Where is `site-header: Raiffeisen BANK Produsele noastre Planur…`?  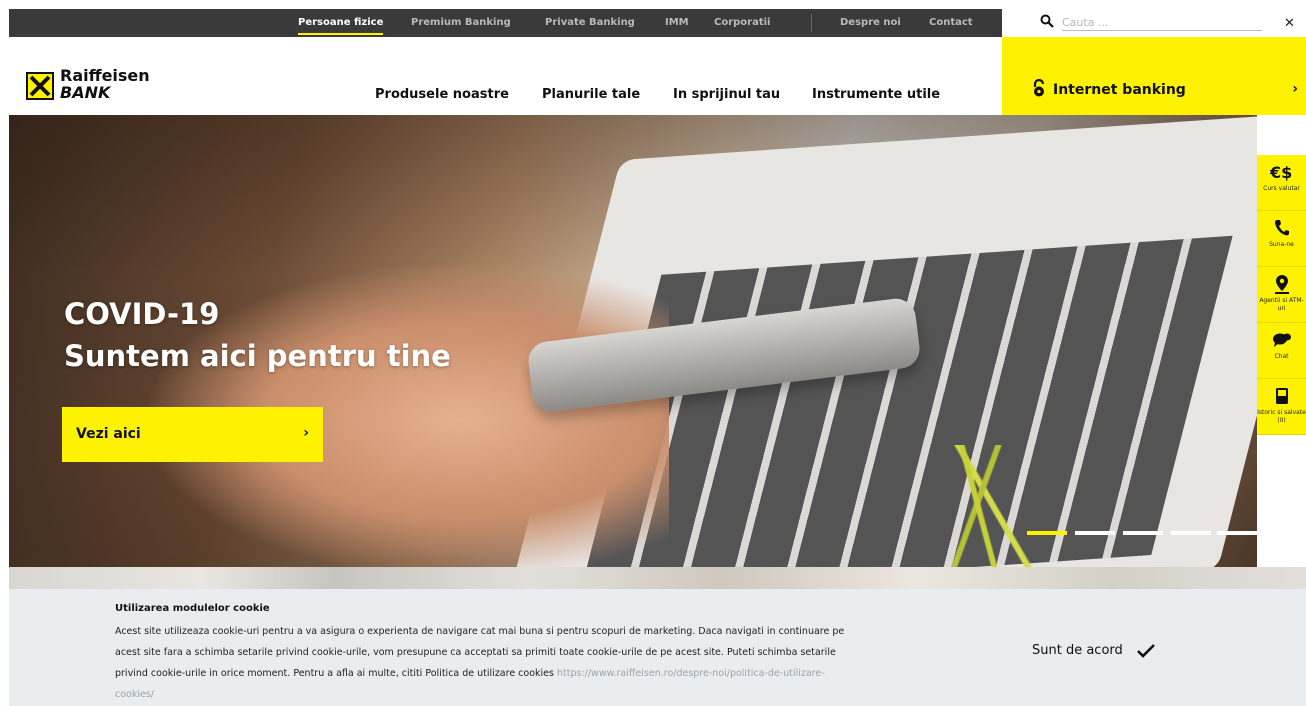
site-header: Raiffeisen BANK Produsele noastre Planur… is located at coordinates (657, 76).